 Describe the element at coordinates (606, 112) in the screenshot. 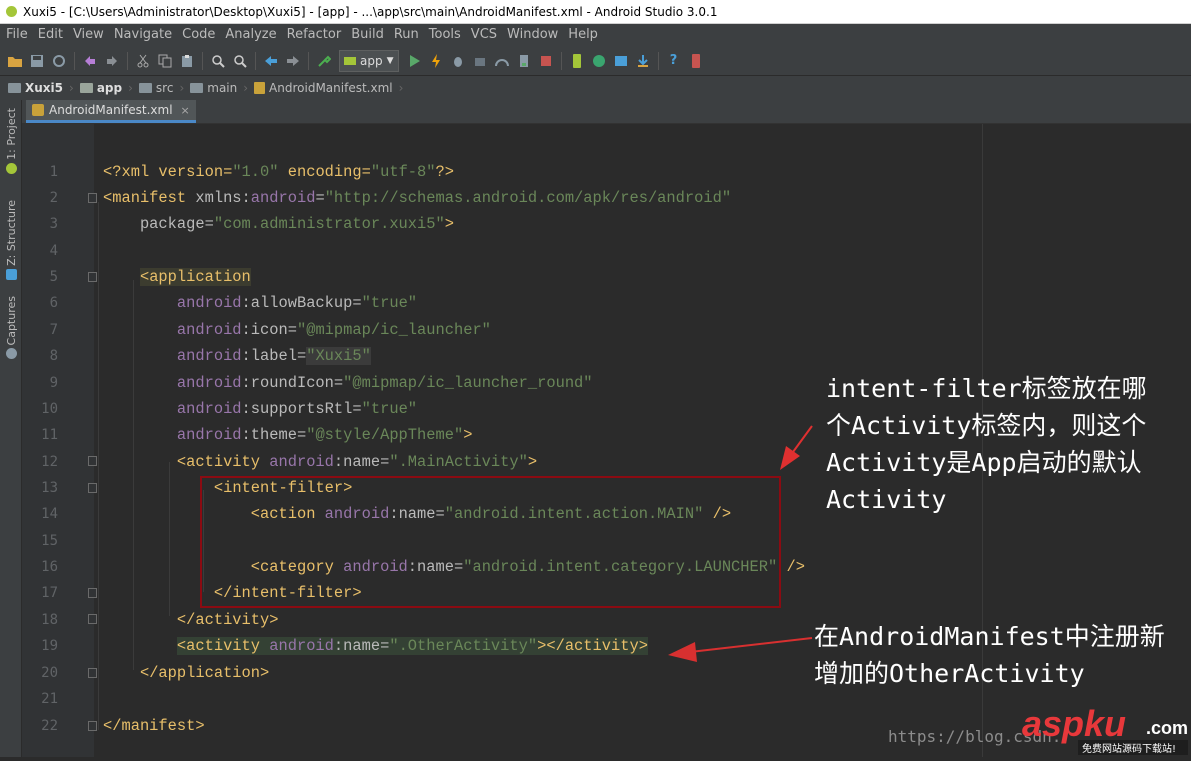

I see `editor-tab-bar: AndroidManifest.xml ×` at that location.